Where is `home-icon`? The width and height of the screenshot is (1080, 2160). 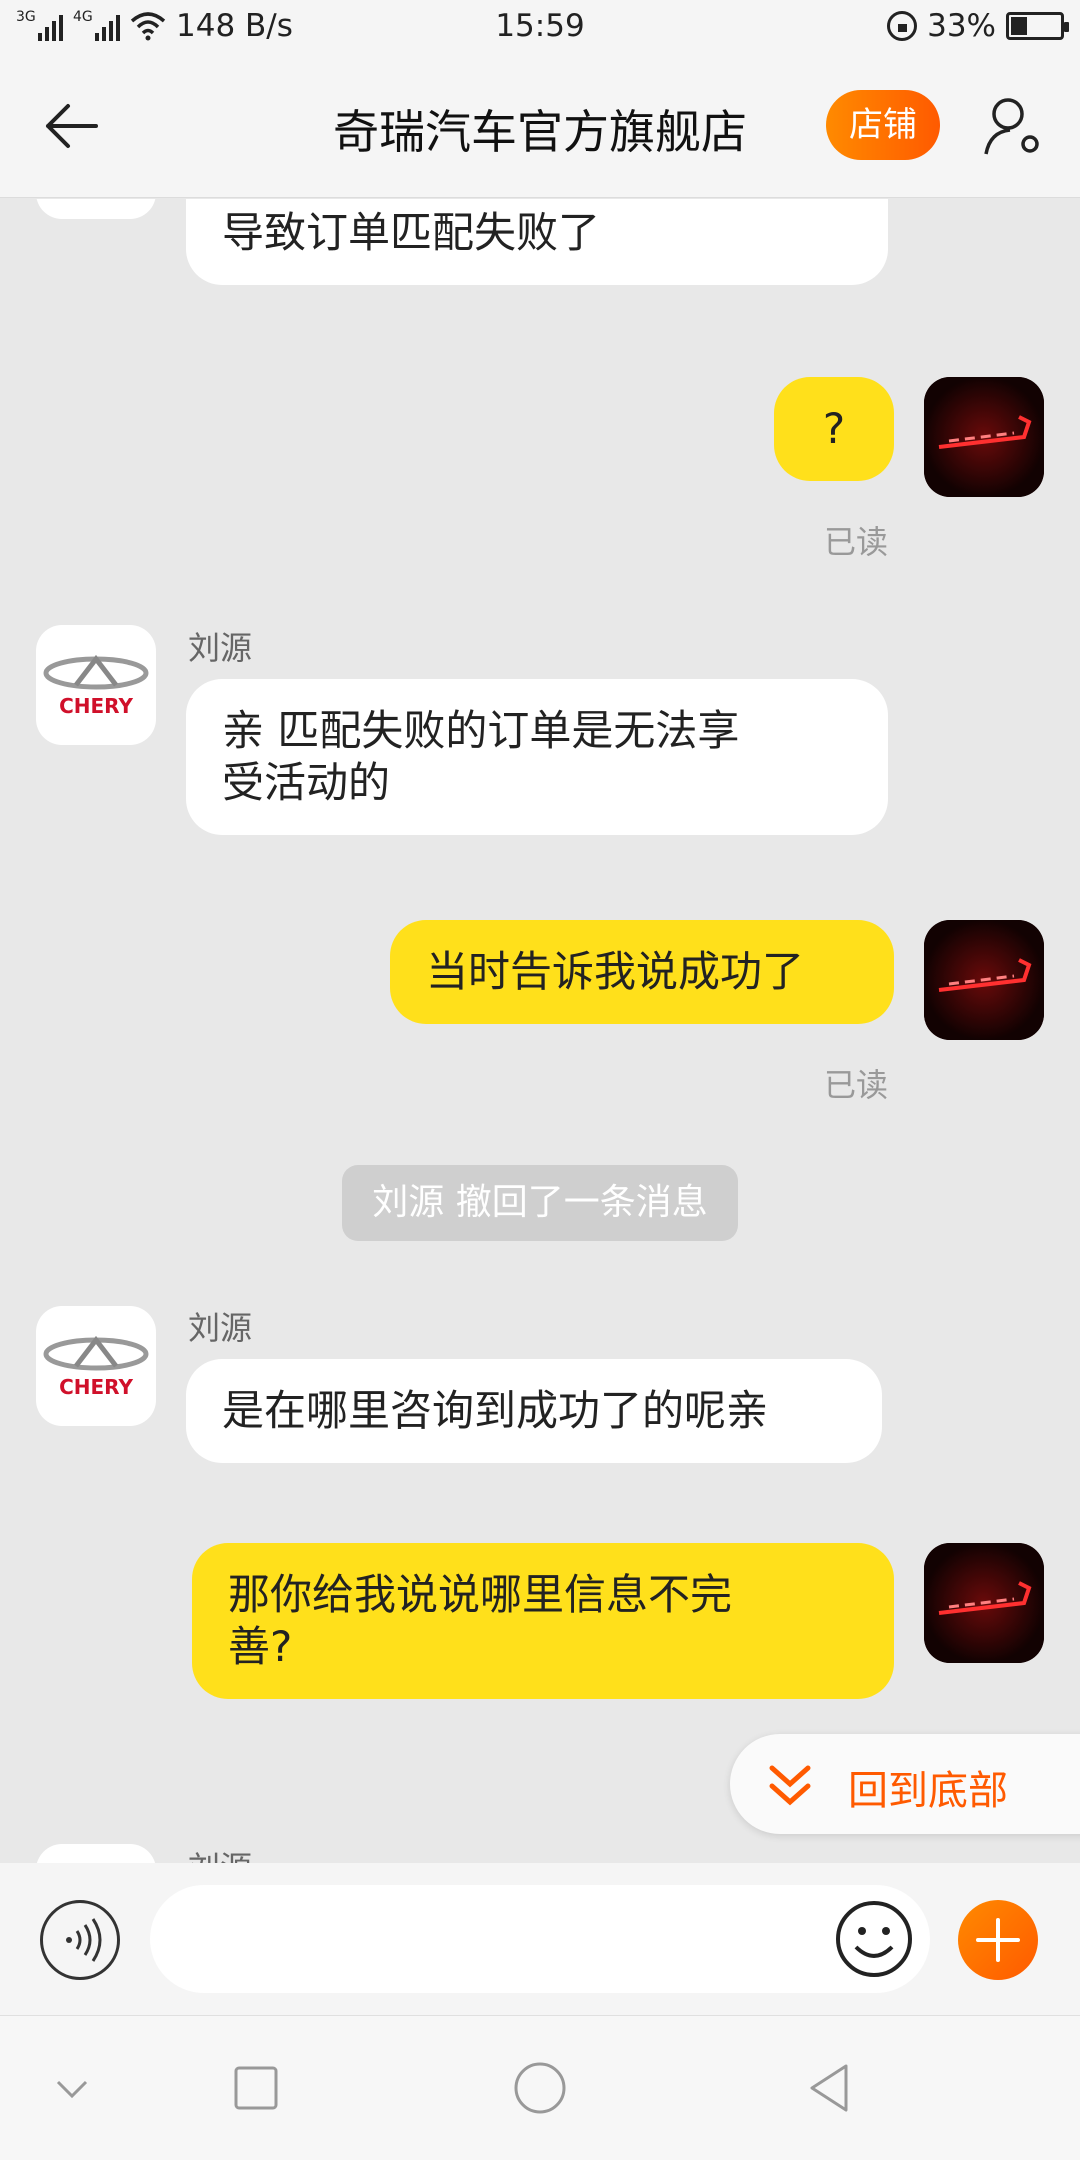
home-icon is located at coordinates (540, 2088).